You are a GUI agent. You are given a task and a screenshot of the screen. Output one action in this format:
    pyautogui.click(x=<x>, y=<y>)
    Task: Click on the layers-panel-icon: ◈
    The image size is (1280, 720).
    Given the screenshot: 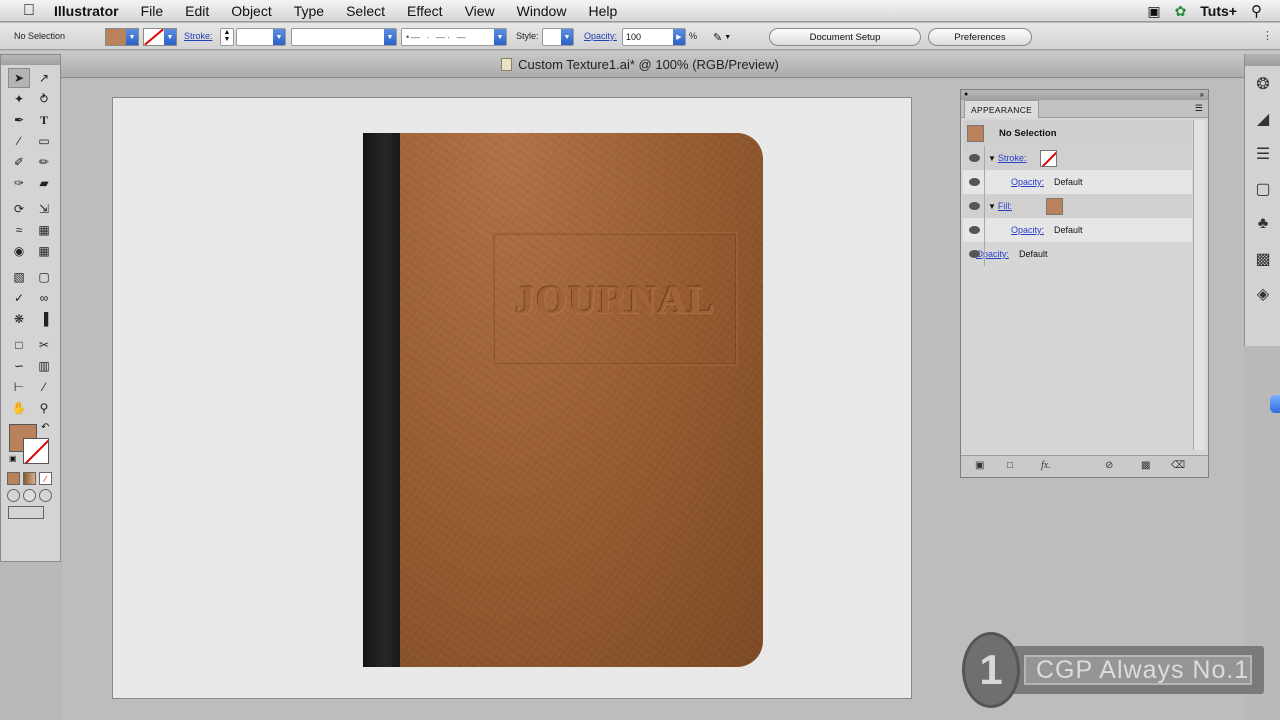 What is the action you would take?
    pyautogui.click(x=1262, y=293)
    